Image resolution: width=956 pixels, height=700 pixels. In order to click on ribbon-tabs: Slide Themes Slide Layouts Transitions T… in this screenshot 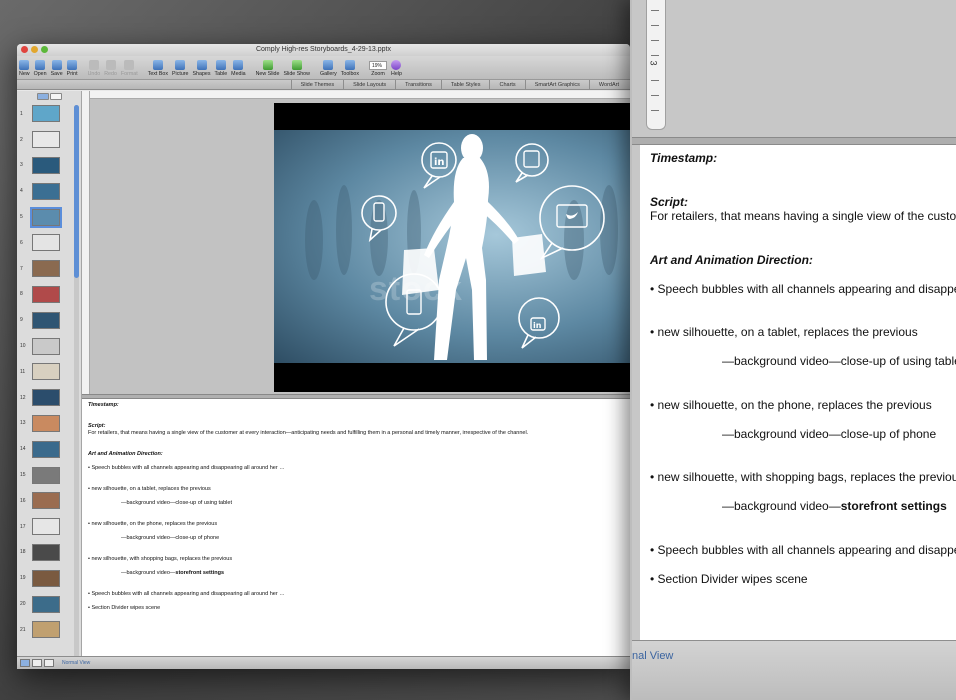, I will do `click(323, 85)`.